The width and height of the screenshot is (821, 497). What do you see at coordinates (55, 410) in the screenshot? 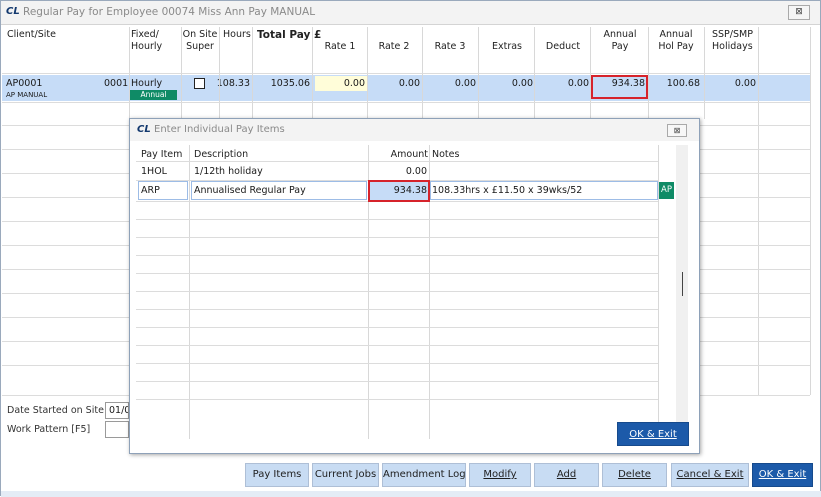
I see `date-started-label: Date Started on Site` at bounding box center [55, 410].